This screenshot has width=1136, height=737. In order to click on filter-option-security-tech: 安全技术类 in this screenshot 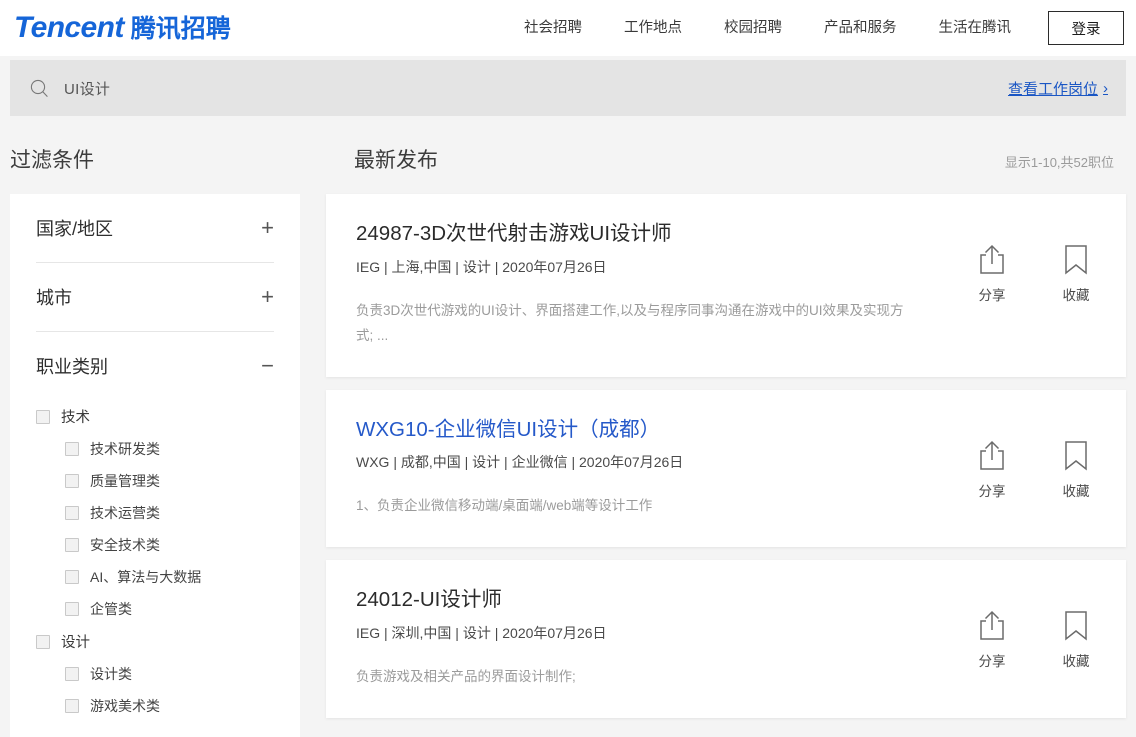, I will do `click(155, 545)`.